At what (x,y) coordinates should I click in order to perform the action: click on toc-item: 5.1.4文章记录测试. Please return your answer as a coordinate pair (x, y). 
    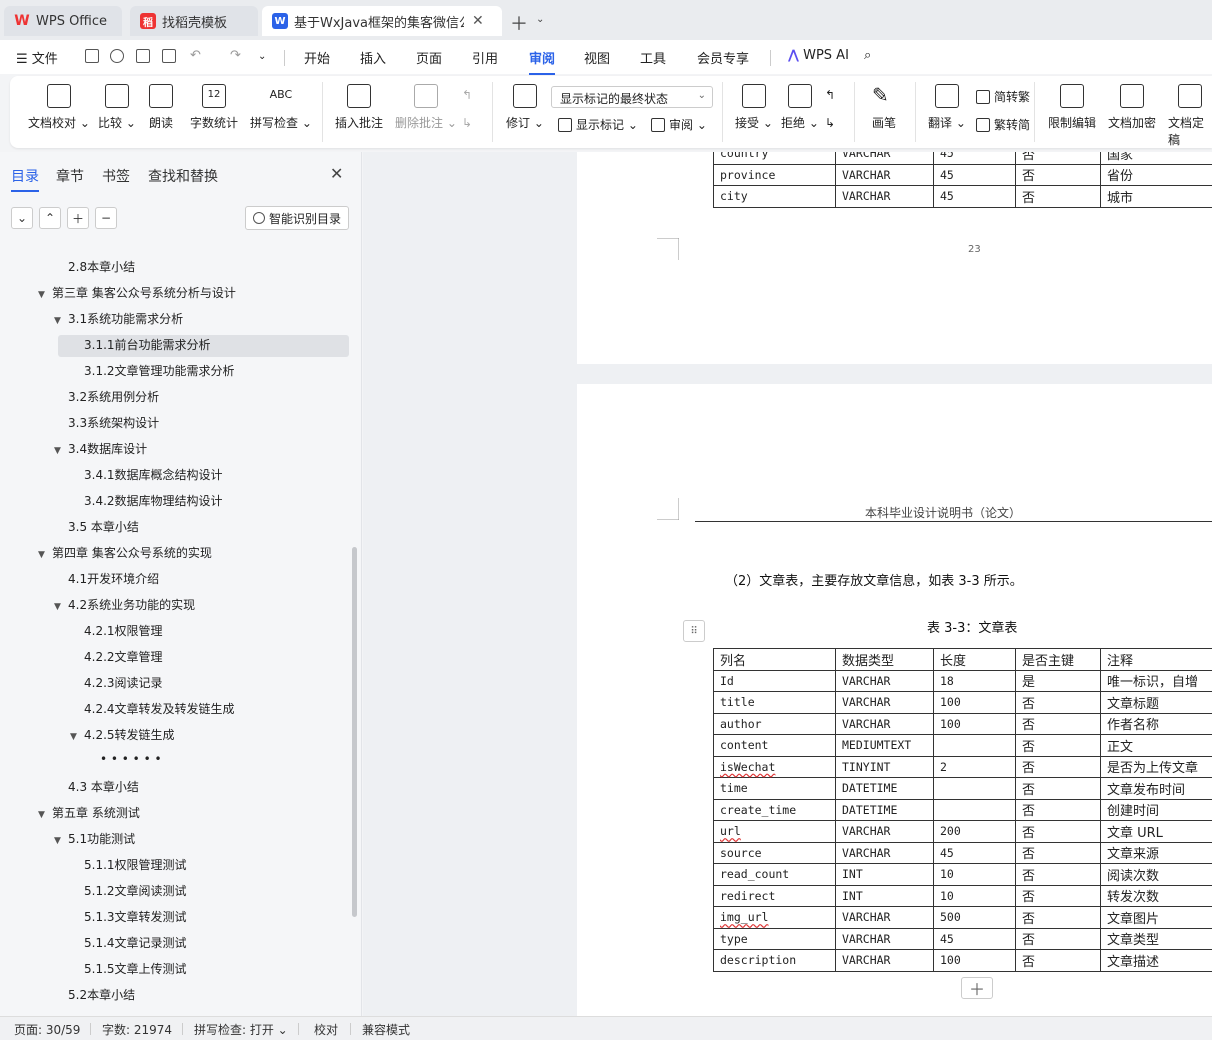
    Looking at the image, I should click on (128, 942).